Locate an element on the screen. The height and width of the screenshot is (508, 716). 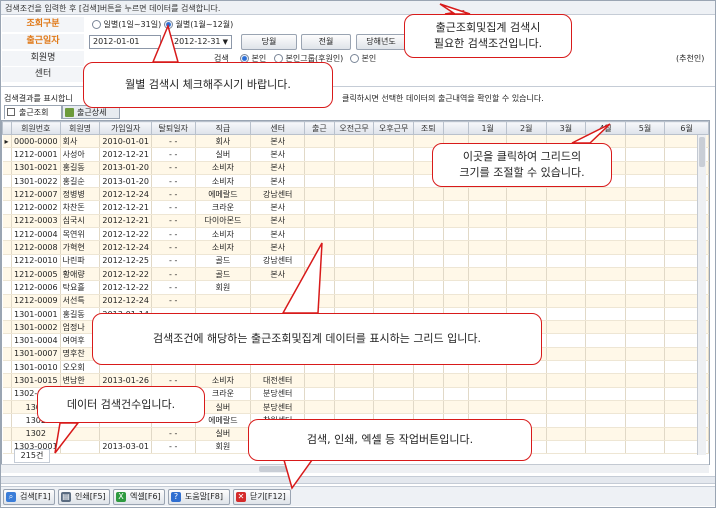
this-year-button: 당해년도 is located at coordinates (381, 42).